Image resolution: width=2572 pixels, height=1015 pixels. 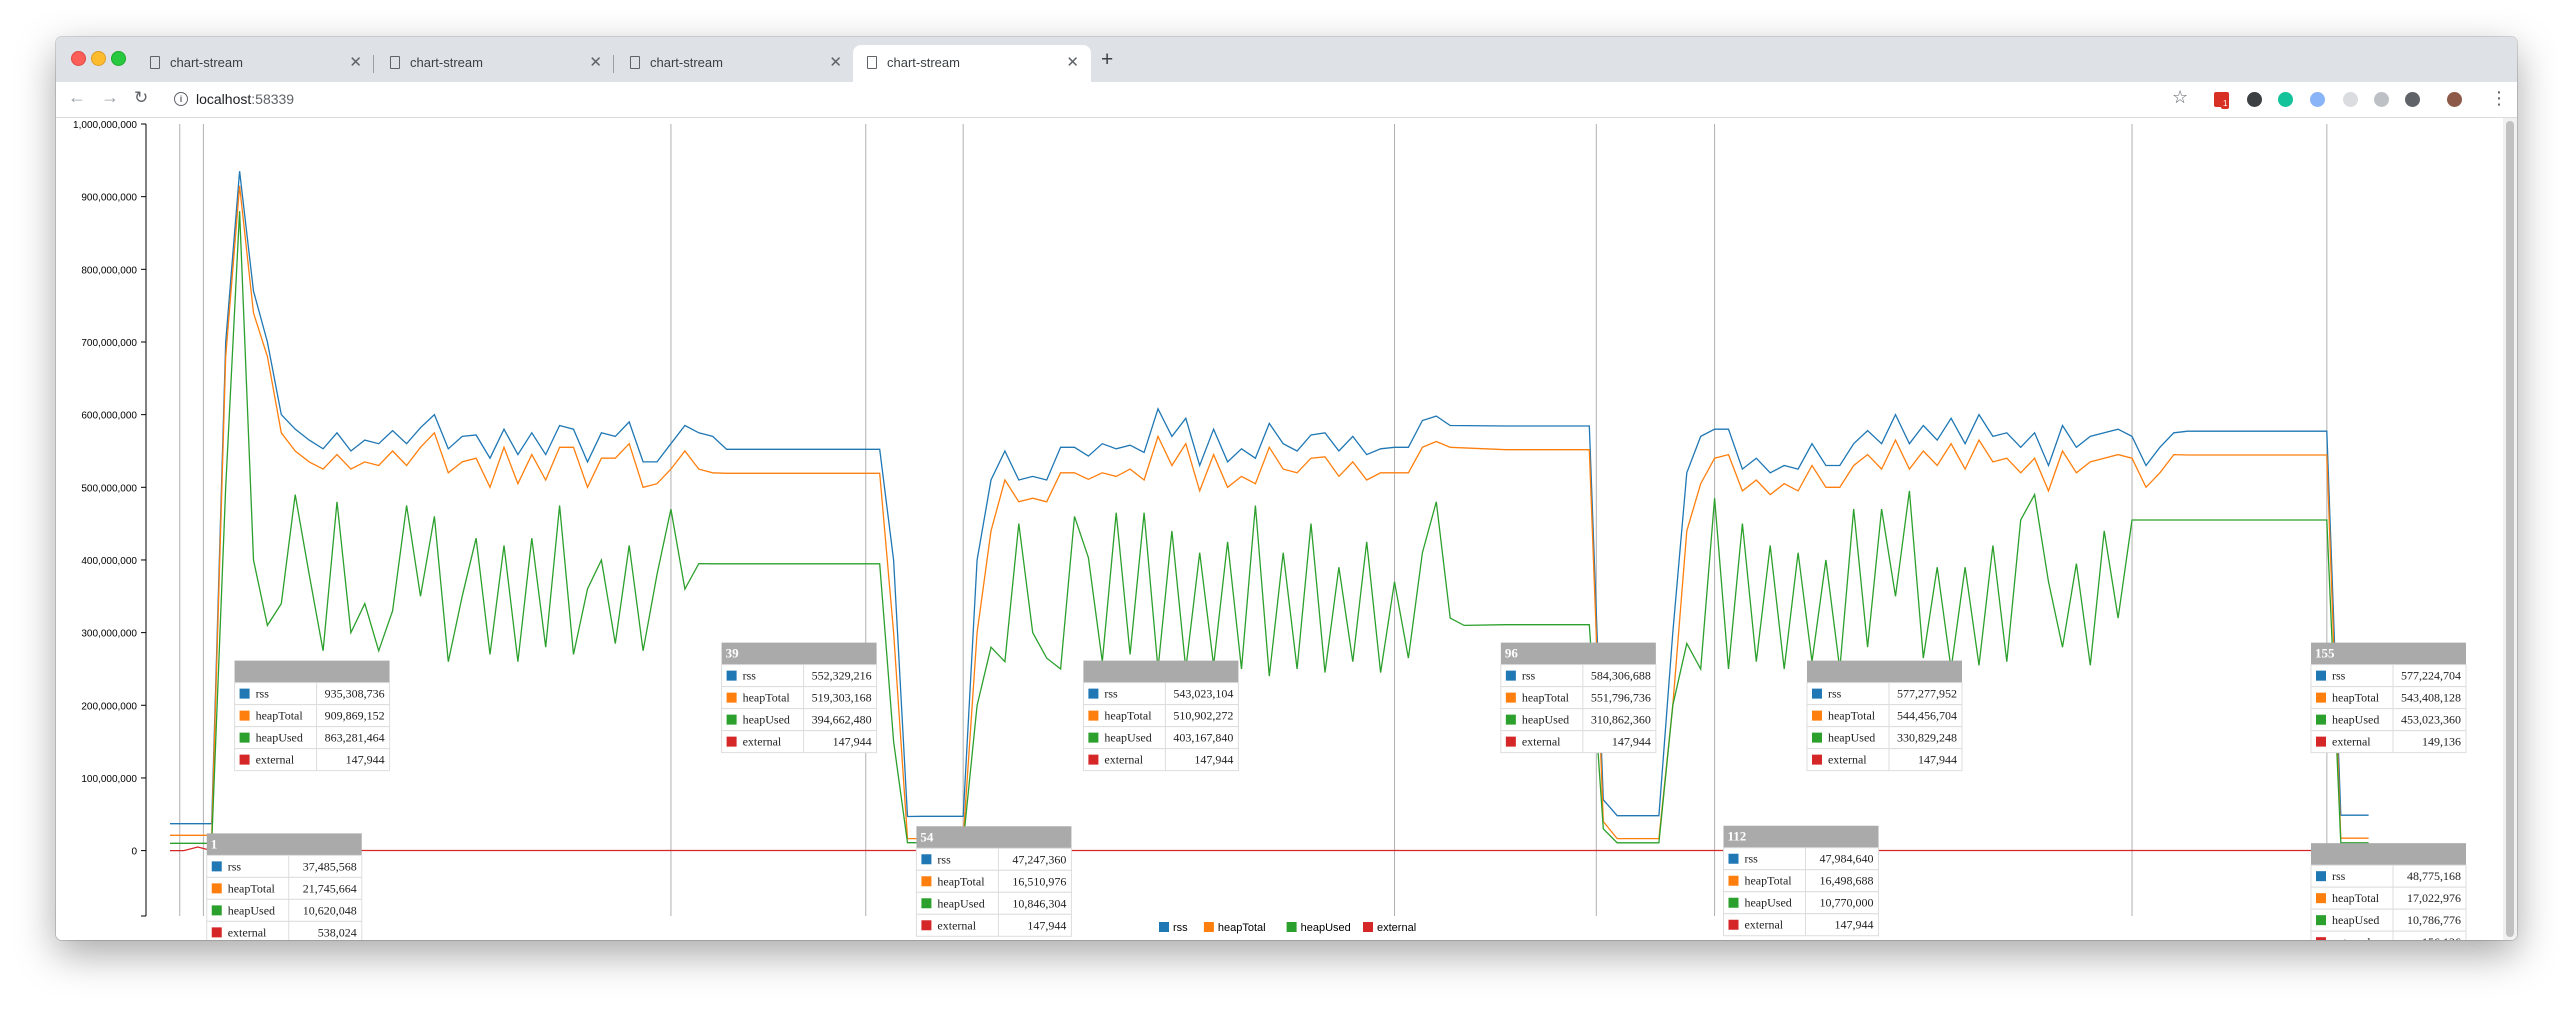 What do you see at coordinates (78, 58) in the screenshot?
I see `close-window-button` at bounding box center [78, 58].